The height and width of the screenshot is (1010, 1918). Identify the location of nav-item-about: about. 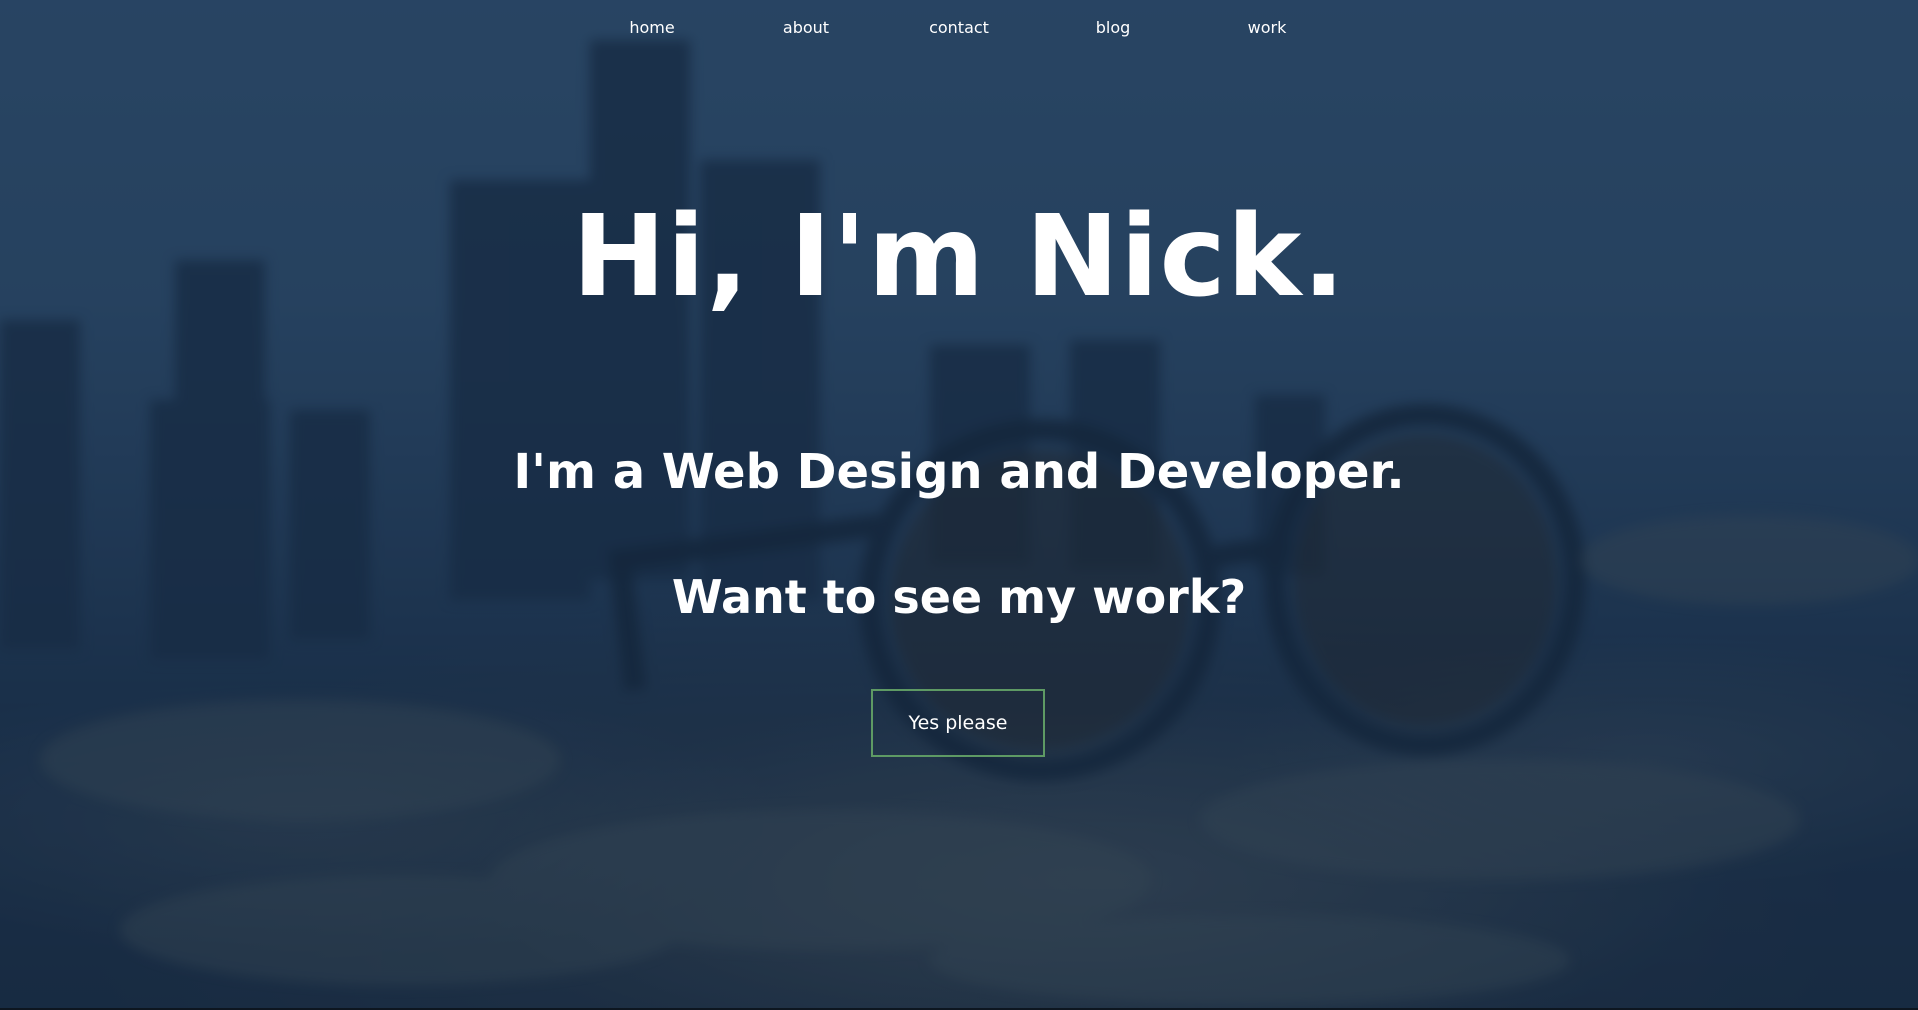
(806, 27).